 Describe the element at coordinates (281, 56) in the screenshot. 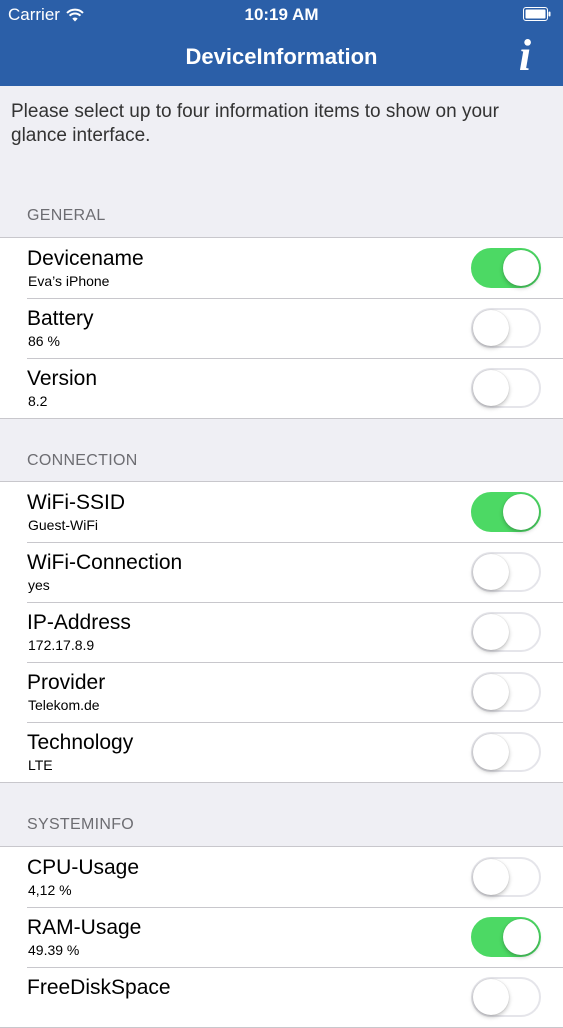

I see `page-title: DeviceInformation` at that location.